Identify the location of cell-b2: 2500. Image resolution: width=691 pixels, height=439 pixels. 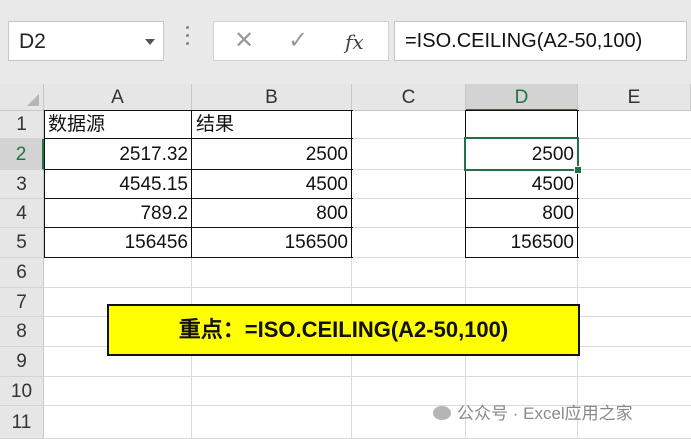
(272, 154).